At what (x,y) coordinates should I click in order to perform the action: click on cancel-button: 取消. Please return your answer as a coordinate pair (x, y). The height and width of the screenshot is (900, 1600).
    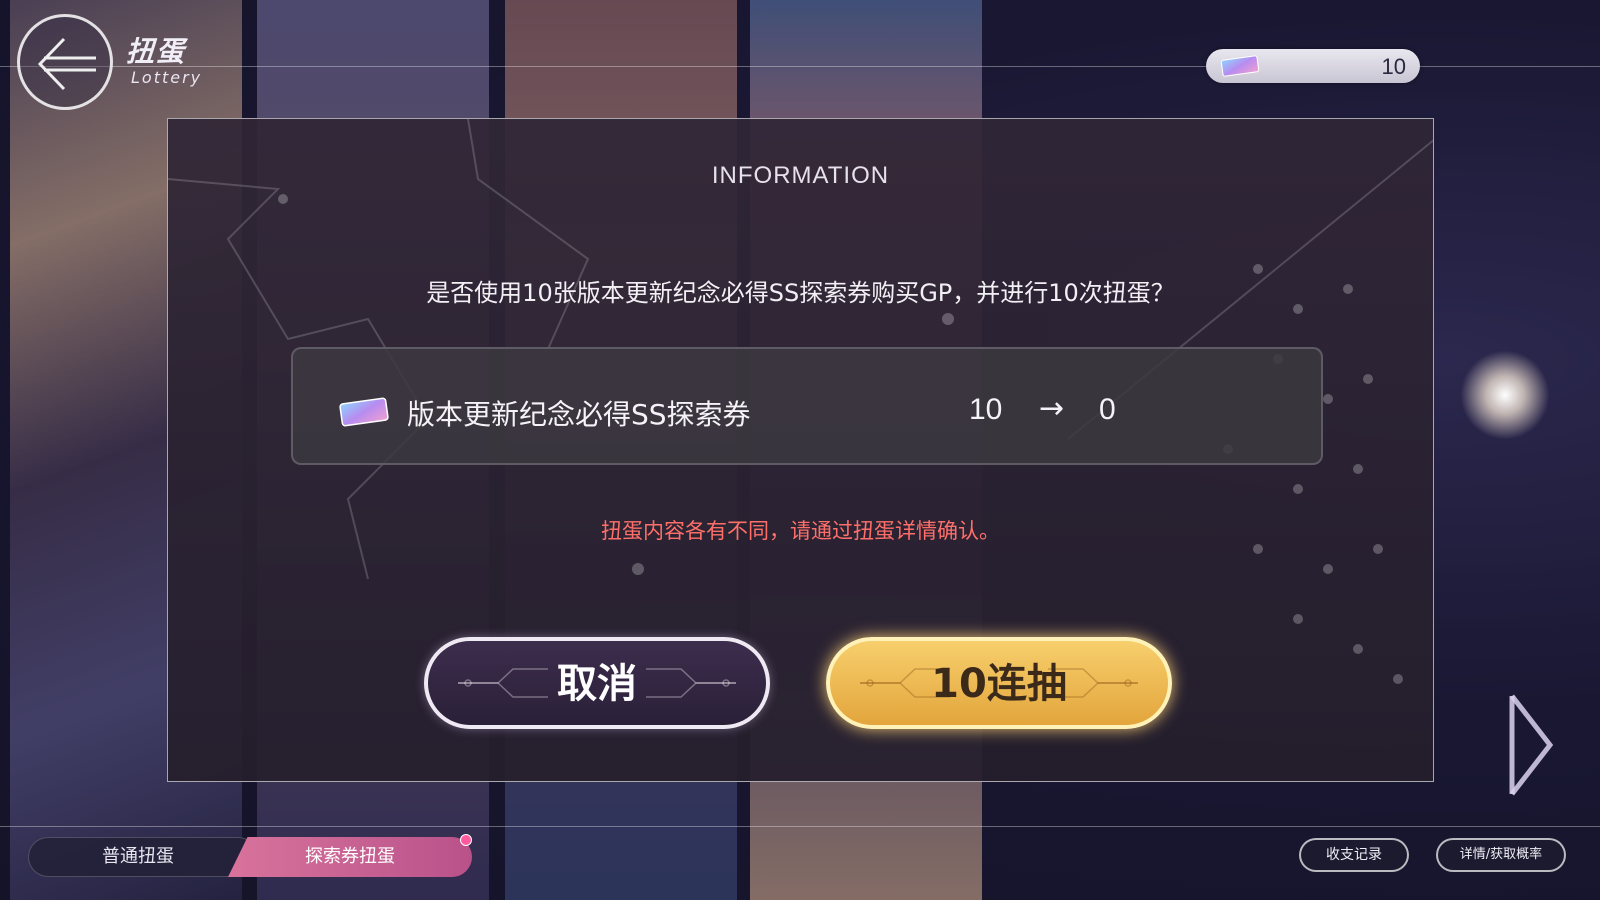
    Looking at the image, I should click on (597, 683).